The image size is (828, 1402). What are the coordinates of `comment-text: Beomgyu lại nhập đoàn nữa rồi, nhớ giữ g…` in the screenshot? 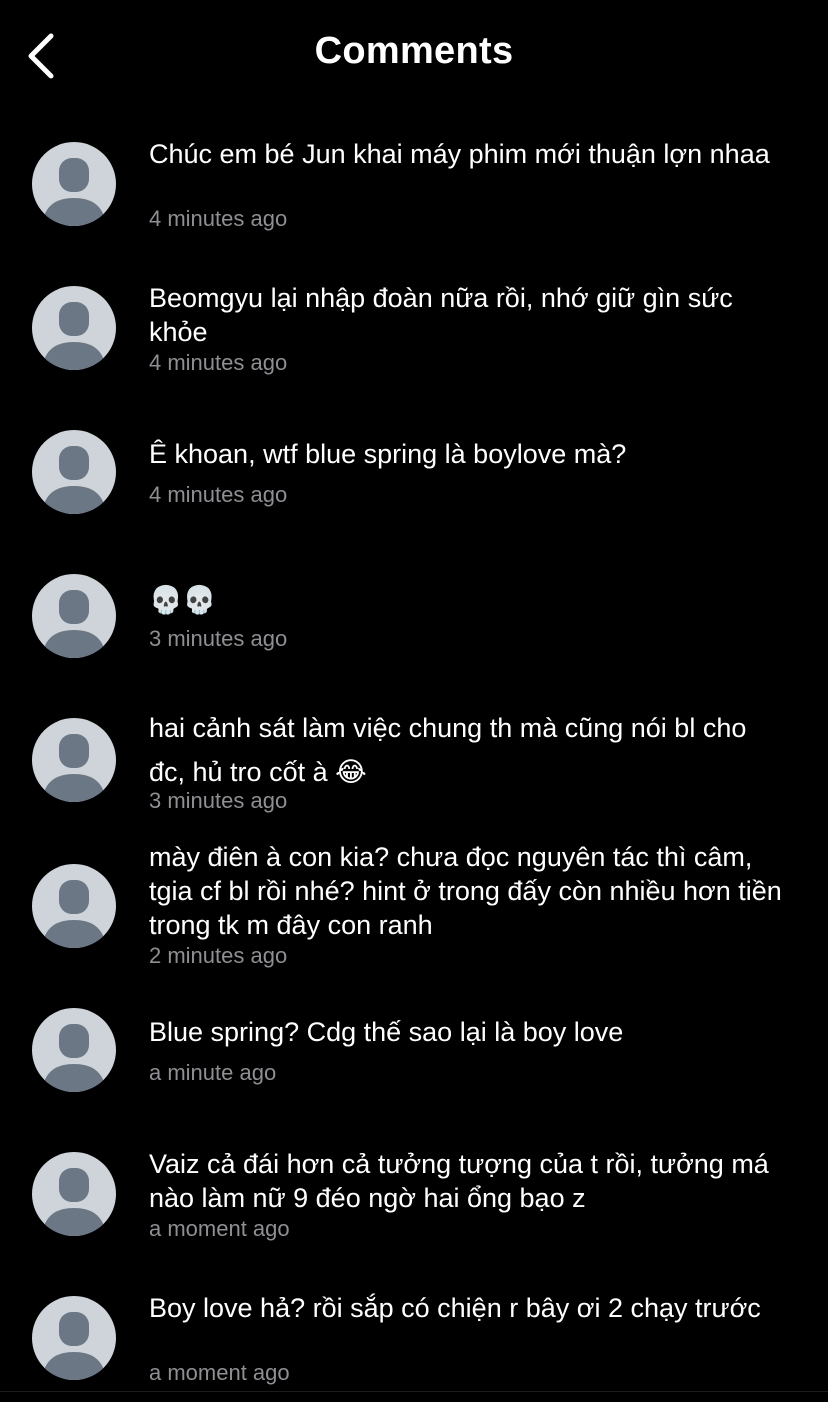 It's located at (441, 315).